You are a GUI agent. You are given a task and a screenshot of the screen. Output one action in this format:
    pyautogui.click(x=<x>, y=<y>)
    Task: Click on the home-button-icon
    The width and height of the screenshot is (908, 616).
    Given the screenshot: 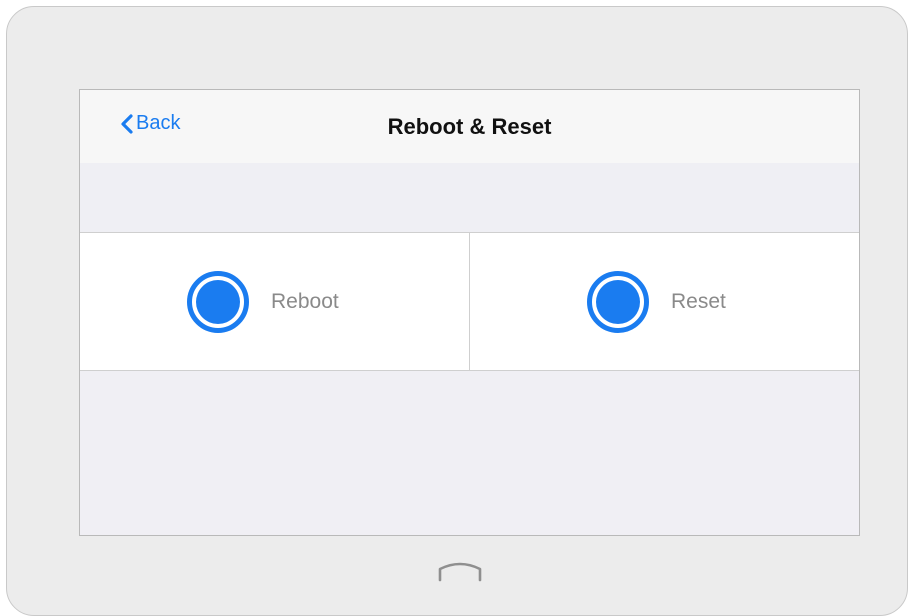 What is the action you would take?
    pyautogui.click(x=460, y=572)
    